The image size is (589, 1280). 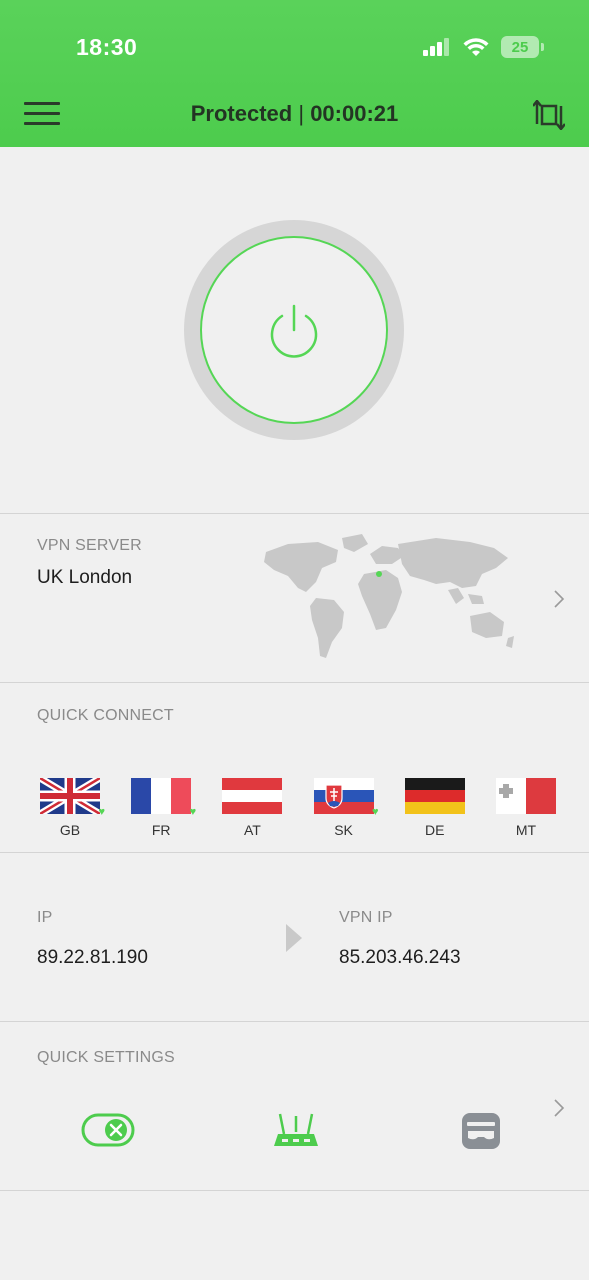 What do you see at coordinates (70, 796) in the screenshot?
I see `uk-flag-icon` at bounding box center [70, 796].